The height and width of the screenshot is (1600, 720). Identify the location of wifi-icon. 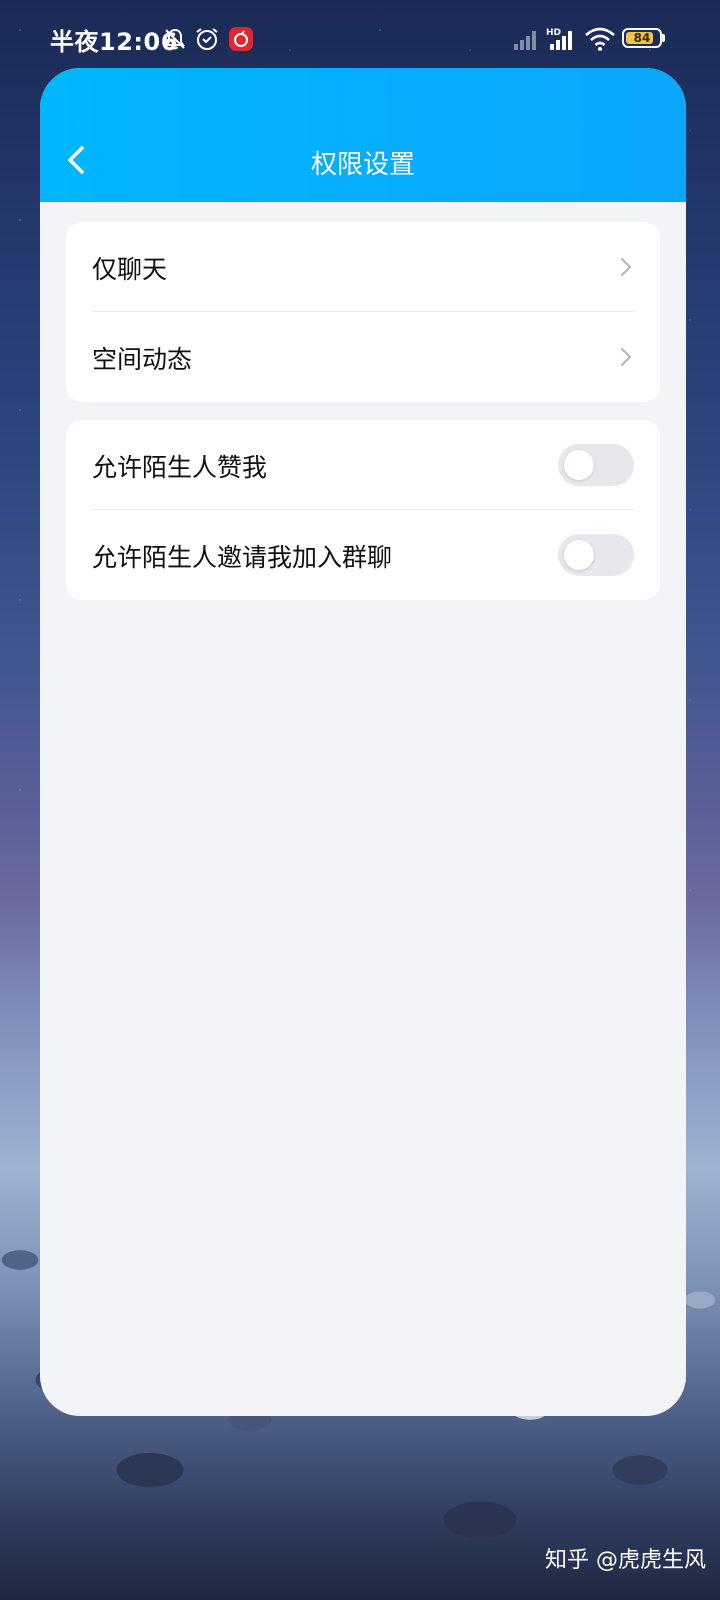
(600, 39).